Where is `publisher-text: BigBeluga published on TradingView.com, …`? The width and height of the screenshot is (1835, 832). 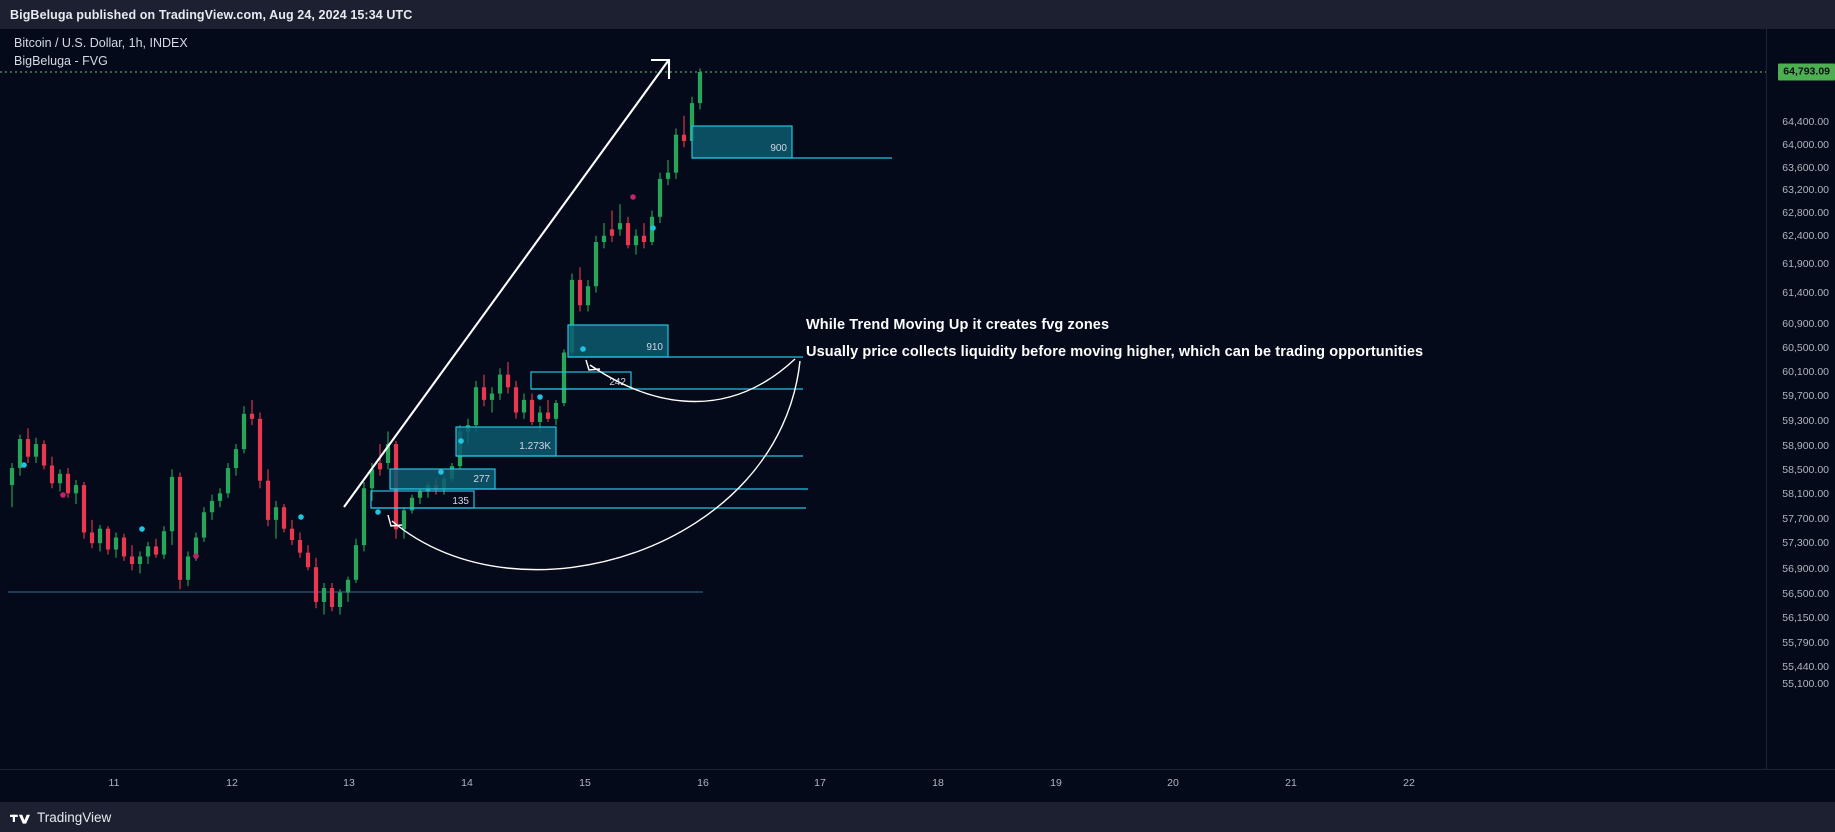
publisher-text: BigBeluga published on TradingView.com, … is located at coordinates (211, 14).